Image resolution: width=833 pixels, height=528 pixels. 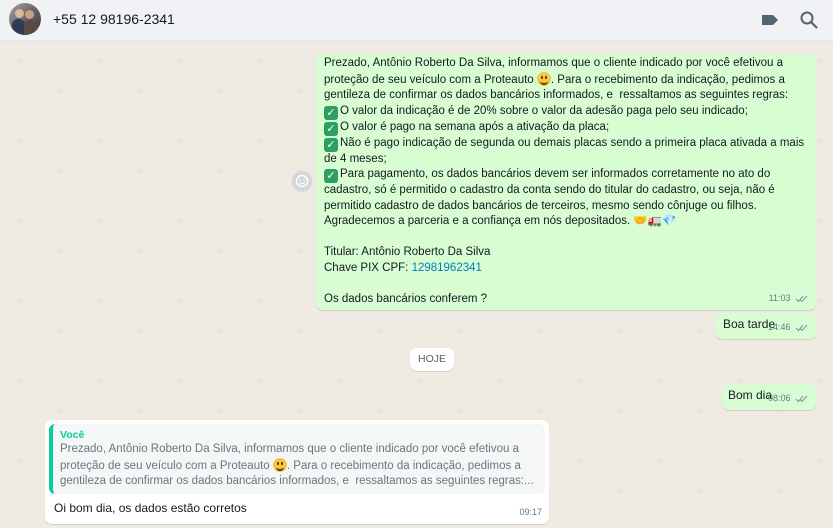 I want to click on message-text: Bom dia, so click(x=750, y=395).